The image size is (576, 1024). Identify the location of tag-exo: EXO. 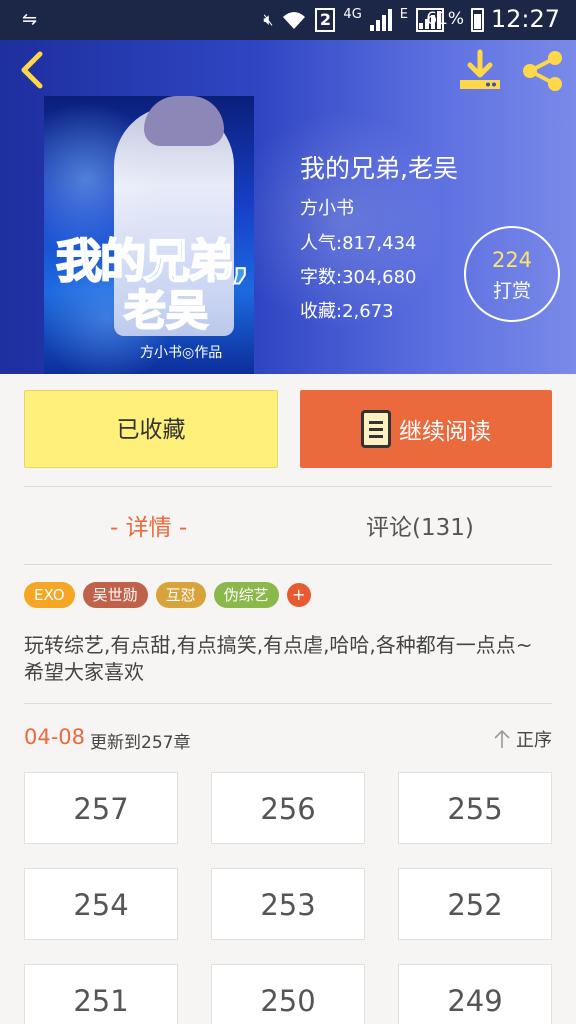
(49, 595).